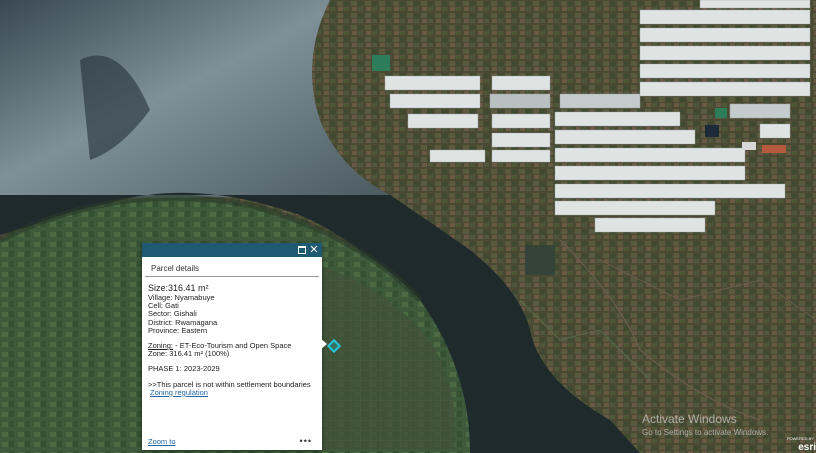 The width and height of the screenshot is (816, 453). What do you see at coordinates (323, 344) in the screenshot?
I see `popup-pointer` at bounding box center [323, 344].